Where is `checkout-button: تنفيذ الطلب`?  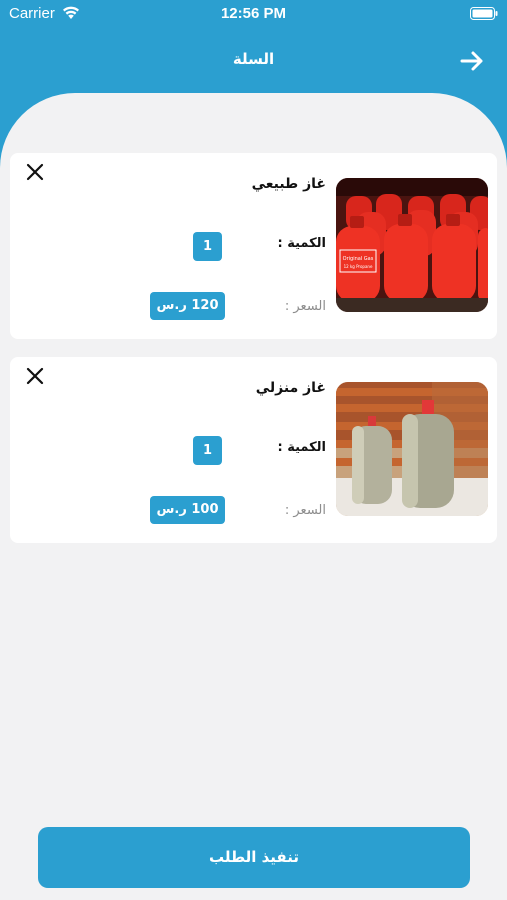
checkout-button: تنفيذ الطلب is located at coordinates (254, 857).